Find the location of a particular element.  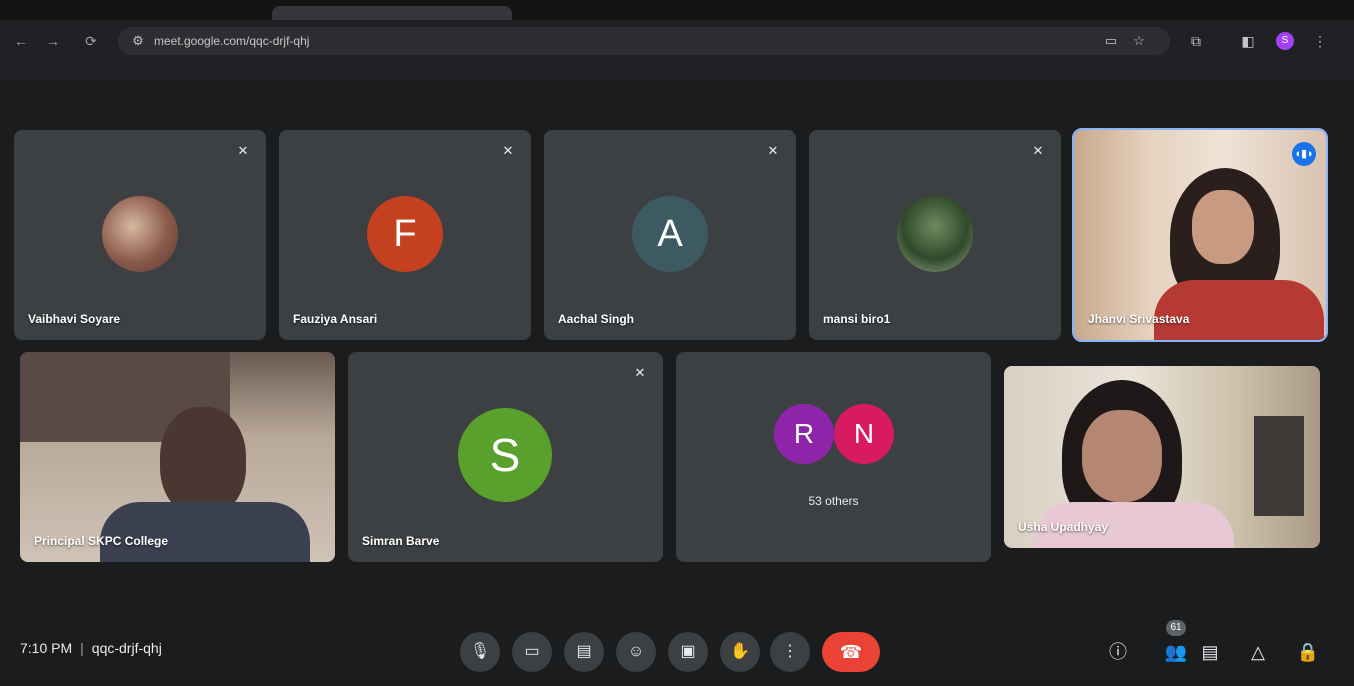

participant-name: mansi biro1 is located at coordinates (857, 319).